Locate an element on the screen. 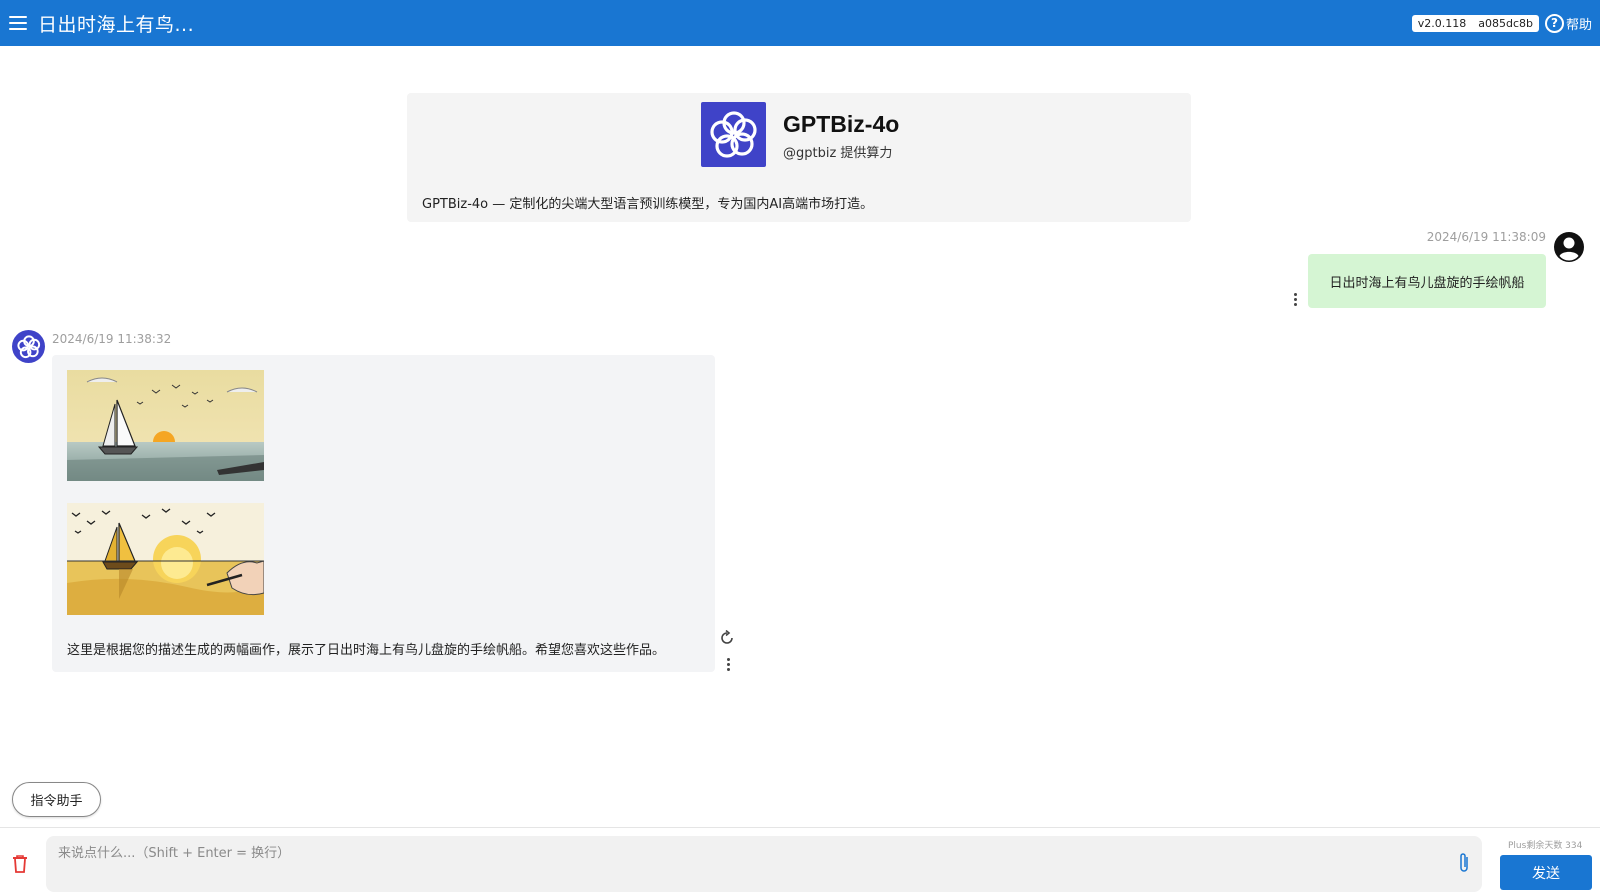 This screenshot has height=895, width=1600. question-circle-icon: ? is located at coordinates (1554, 23).